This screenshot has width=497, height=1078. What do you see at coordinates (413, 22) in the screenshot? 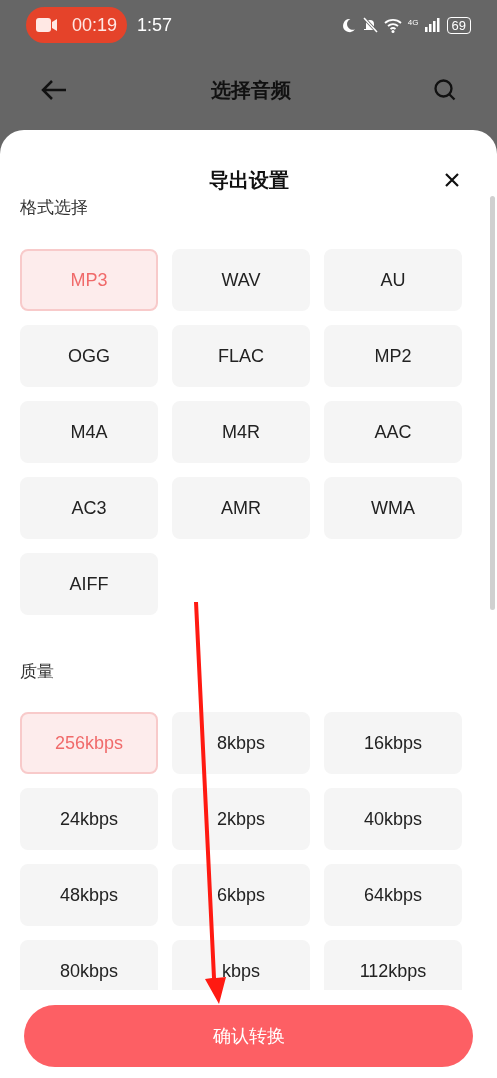
I see `network-type: 4G` at bounding box center [413, 22].